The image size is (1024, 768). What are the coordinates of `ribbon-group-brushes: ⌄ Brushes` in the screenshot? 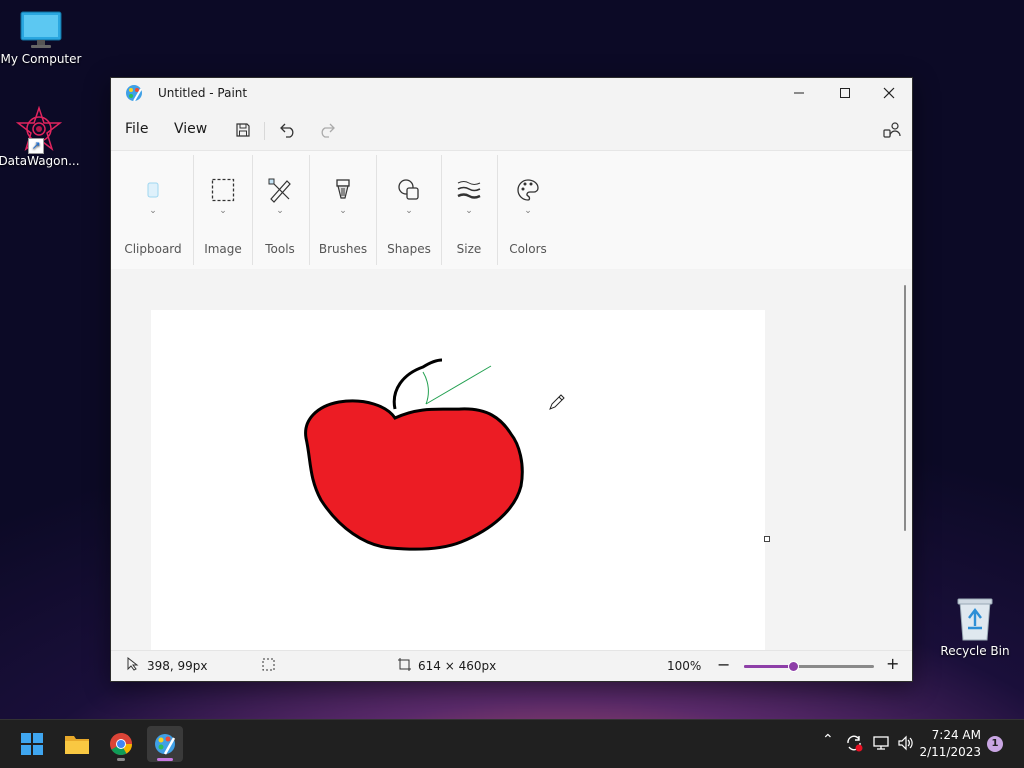 It's located at (343, 210).